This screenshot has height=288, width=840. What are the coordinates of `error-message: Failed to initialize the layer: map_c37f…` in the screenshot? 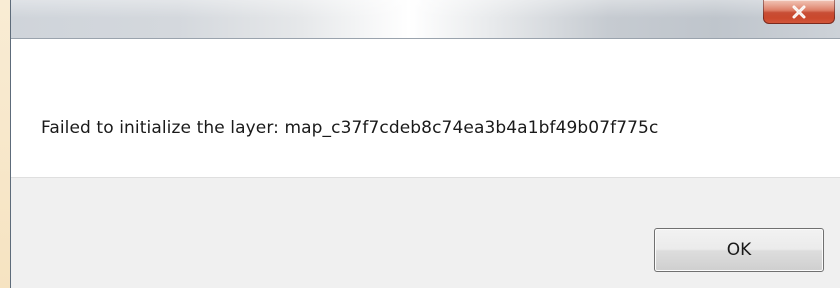 It's located at (350, 128).